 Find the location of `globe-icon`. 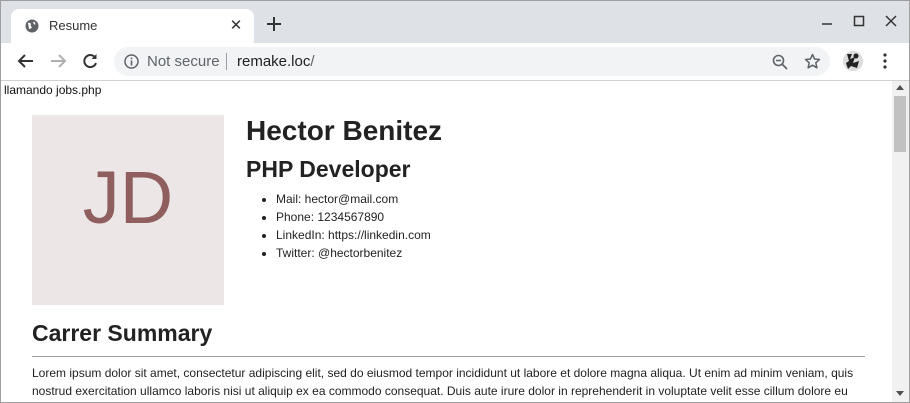

globe-icon is located at coordinates (32, 26).